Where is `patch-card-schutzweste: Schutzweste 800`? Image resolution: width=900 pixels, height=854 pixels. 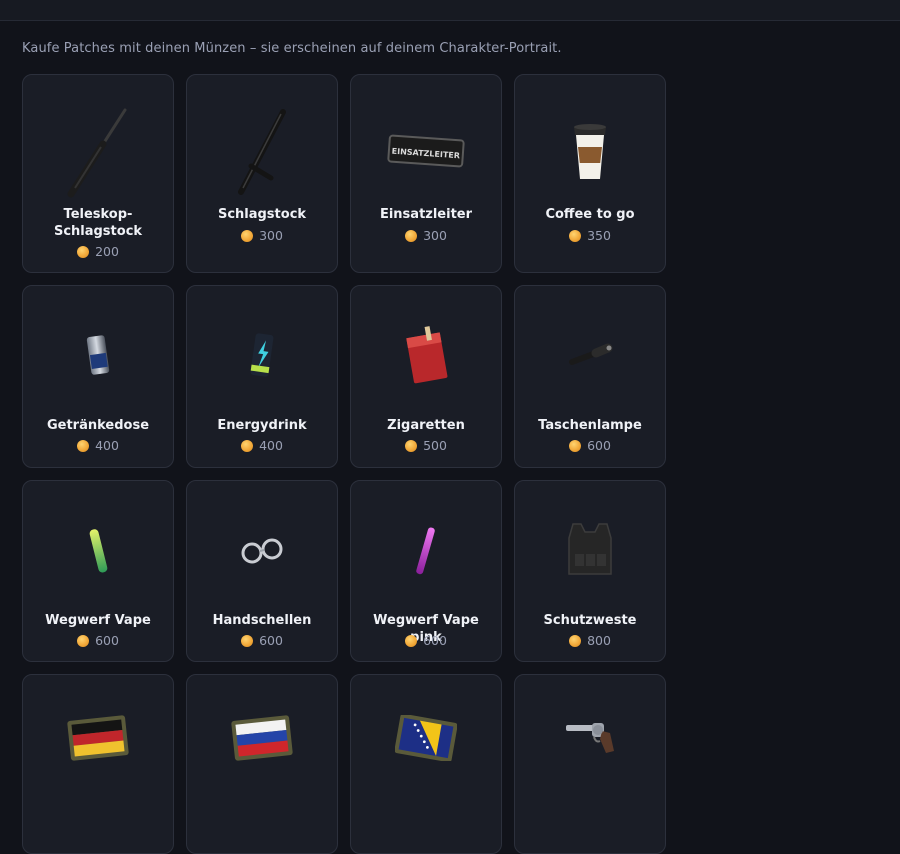 patch-card-schutzweste: Schutzweste 800 is located at coordinates (590, 571).